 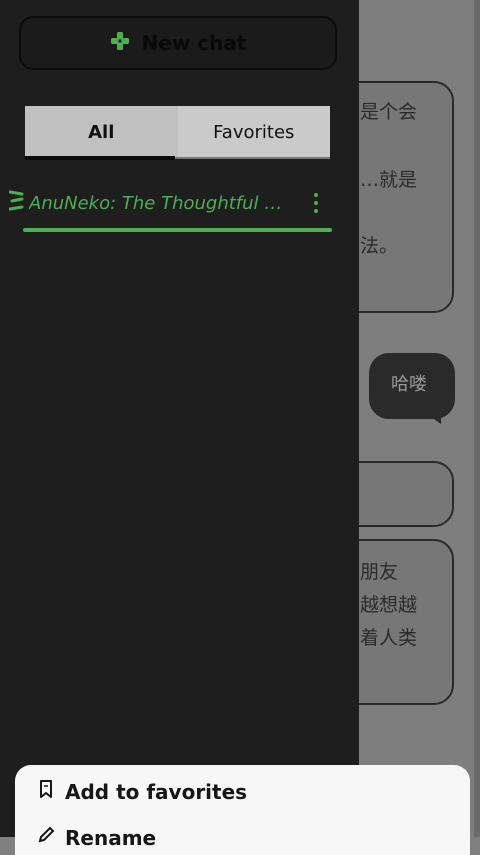 What do you see at coordinates (252, 158) in the screenshot?
I see `tab-divider` at bounding box center [252, 158].